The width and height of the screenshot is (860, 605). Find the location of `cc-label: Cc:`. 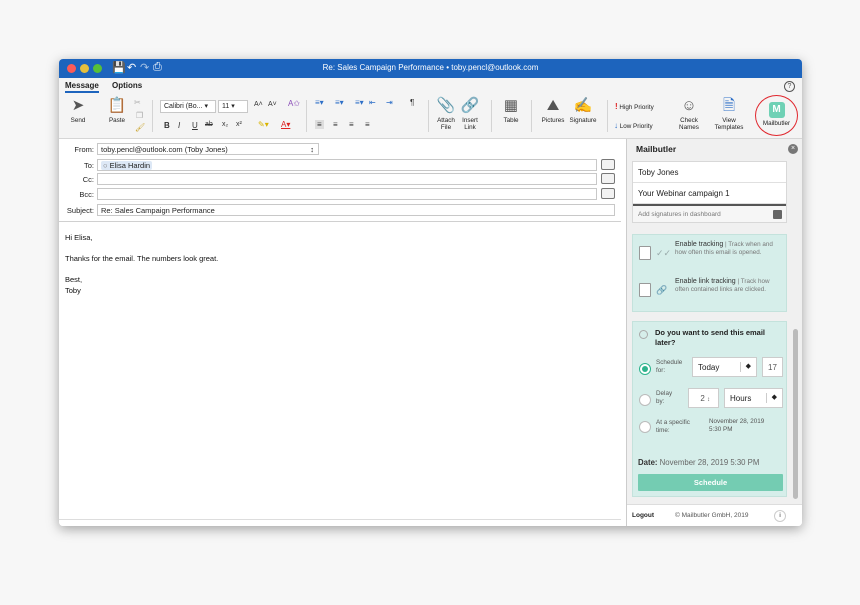

cc-label: Cc: is located at coordinates (88, 179).